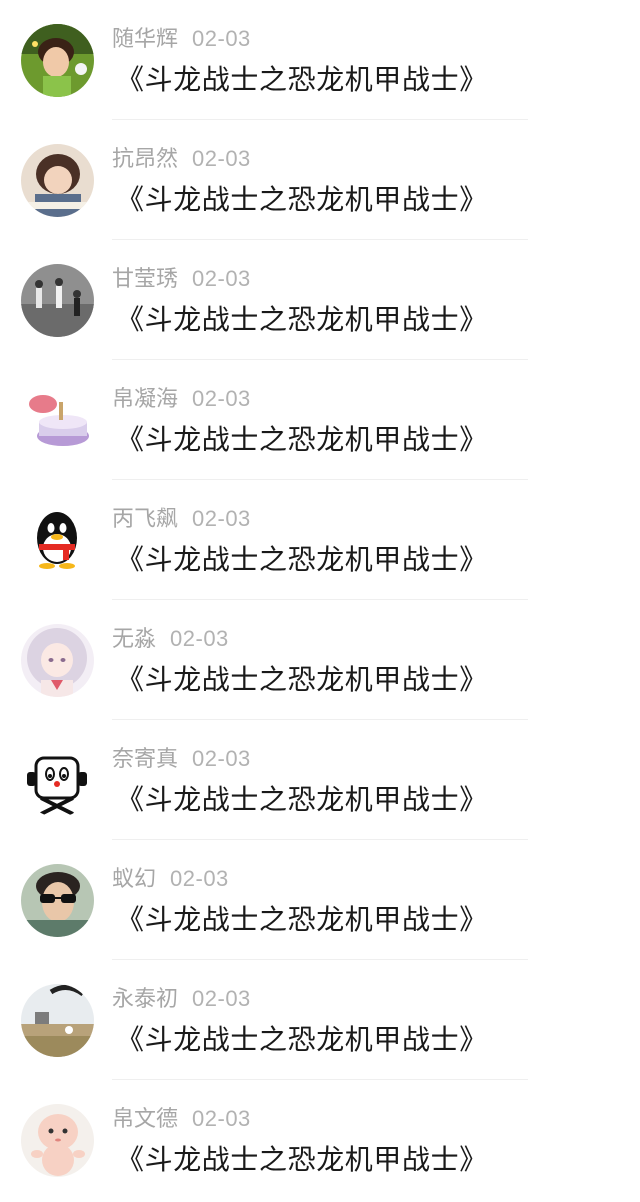 The image size is (640, 1202). Describe the element at coordinates (134, 639) in the screenshot. I see `username: 无淼` at that location.